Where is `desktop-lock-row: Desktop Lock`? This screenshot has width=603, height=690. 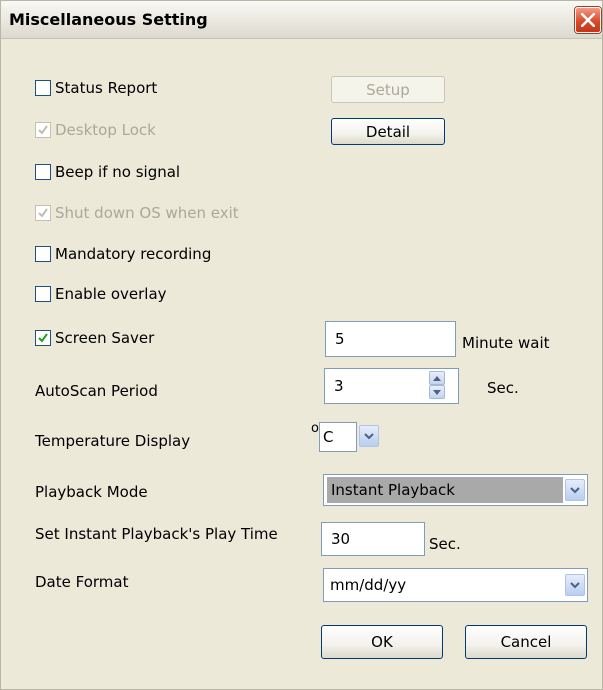 desktop-lock-row: Desktop Lock is located at coordinates (95, 130).